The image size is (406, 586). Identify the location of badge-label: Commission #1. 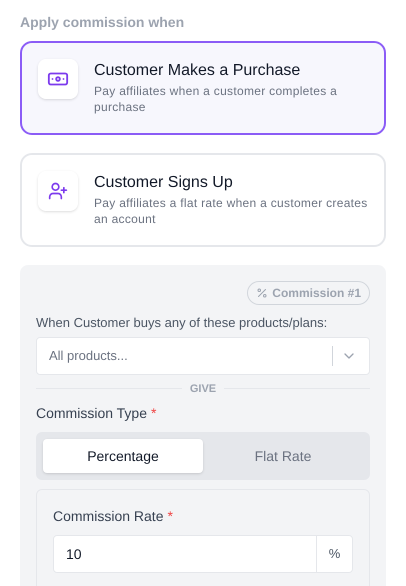
(316, 293).